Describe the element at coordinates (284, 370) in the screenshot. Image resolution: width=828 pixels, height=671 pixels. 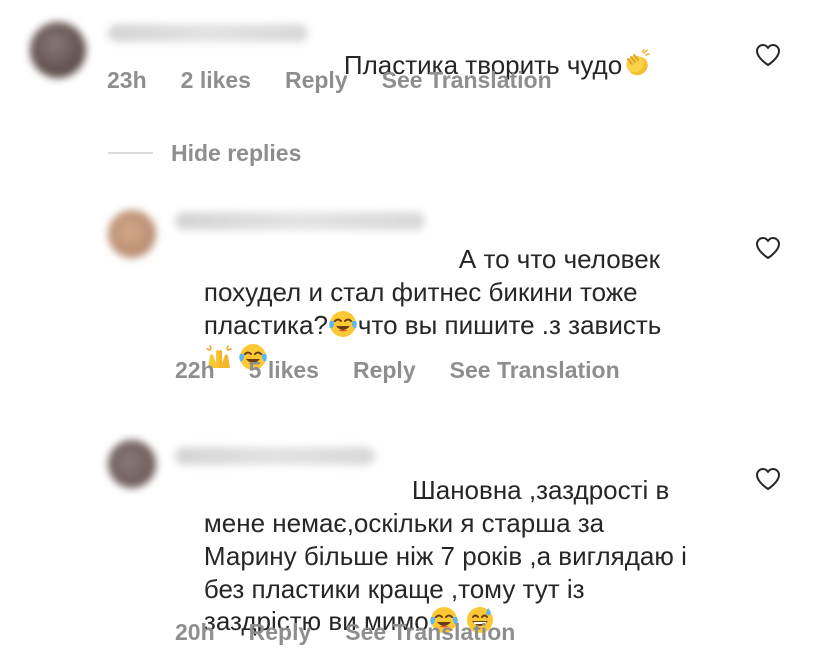
I see `likes-count: 5 likes` at that location.